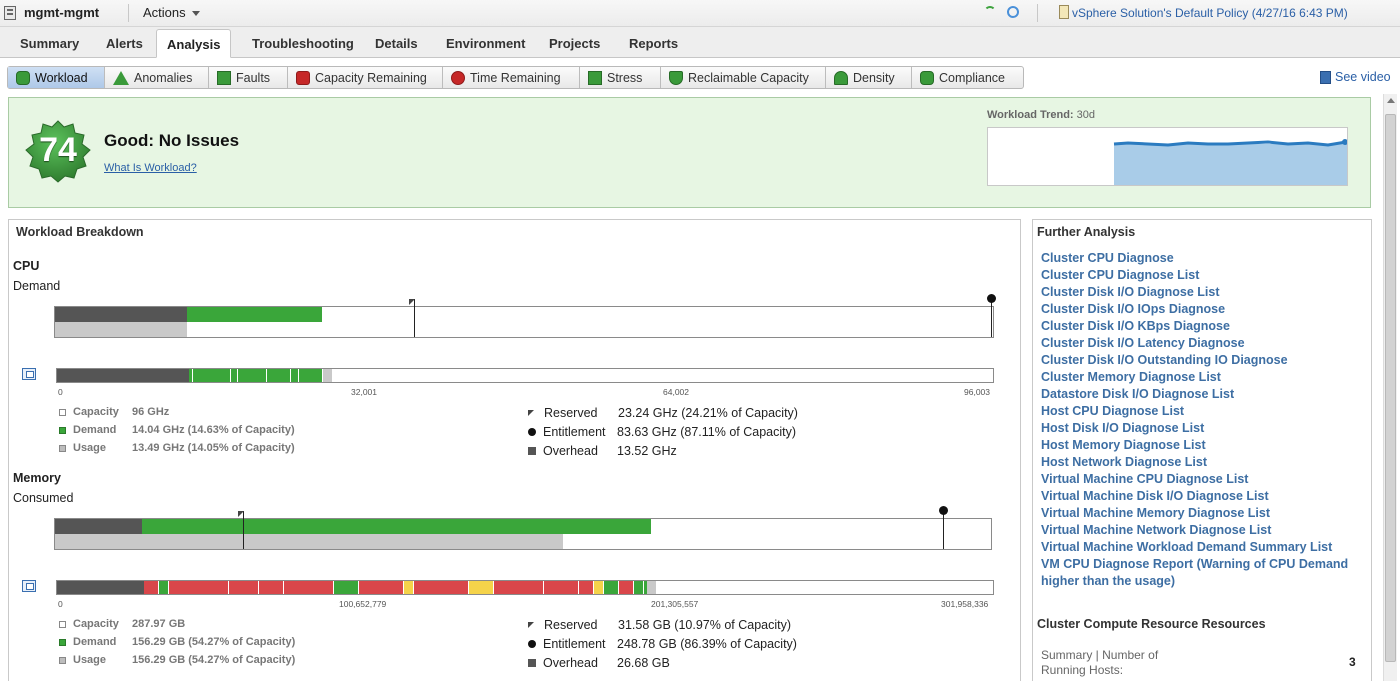 The image size is (1400, 681). Describe the element at coordinates (1206, 292) in the screenshot. I see `further-analysis-link: Cluster Disk I/O Diagnose List` at that location.